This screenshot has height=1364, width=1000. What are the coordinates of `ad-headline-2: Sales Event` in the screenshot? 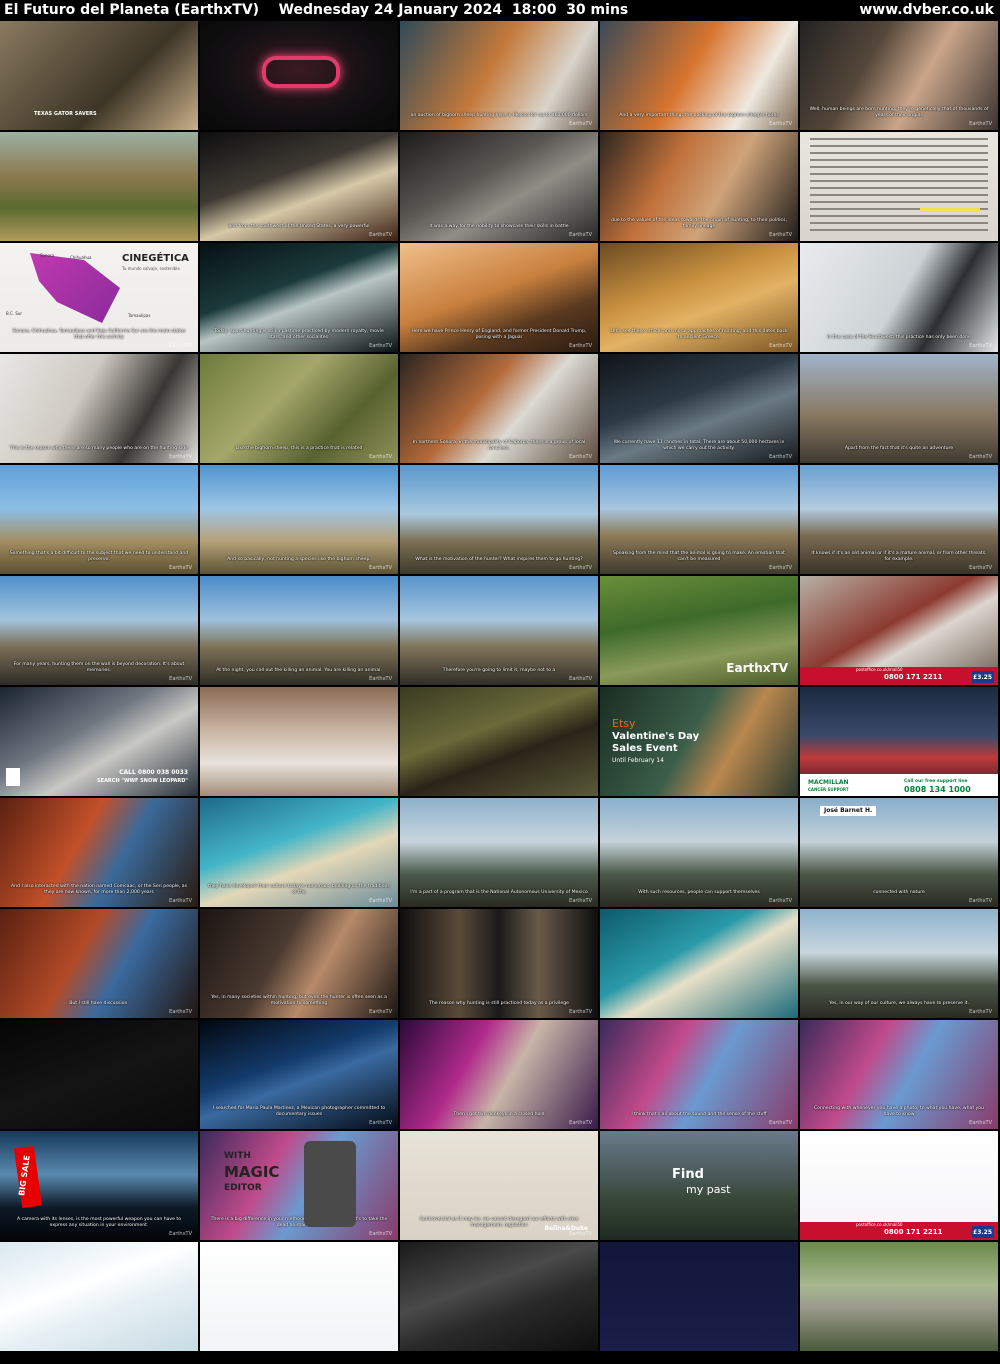 It's located at (645, 748).